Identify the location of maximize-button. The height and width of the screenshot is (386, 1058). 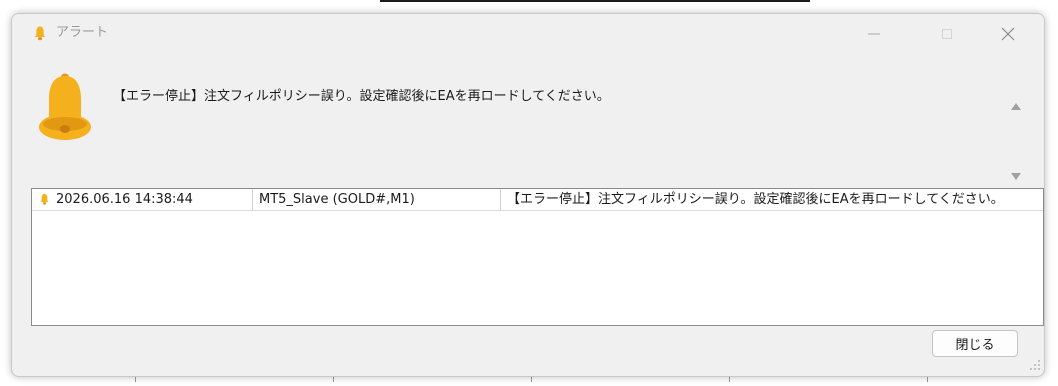
(947, 34).